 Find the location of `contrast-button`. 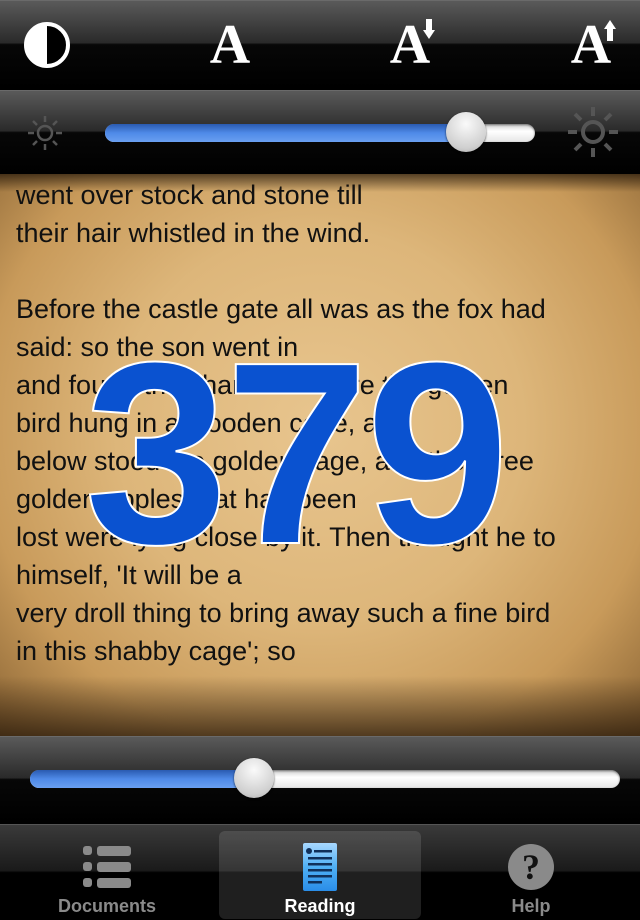

contrast-button is located at coordinates (47, 45).